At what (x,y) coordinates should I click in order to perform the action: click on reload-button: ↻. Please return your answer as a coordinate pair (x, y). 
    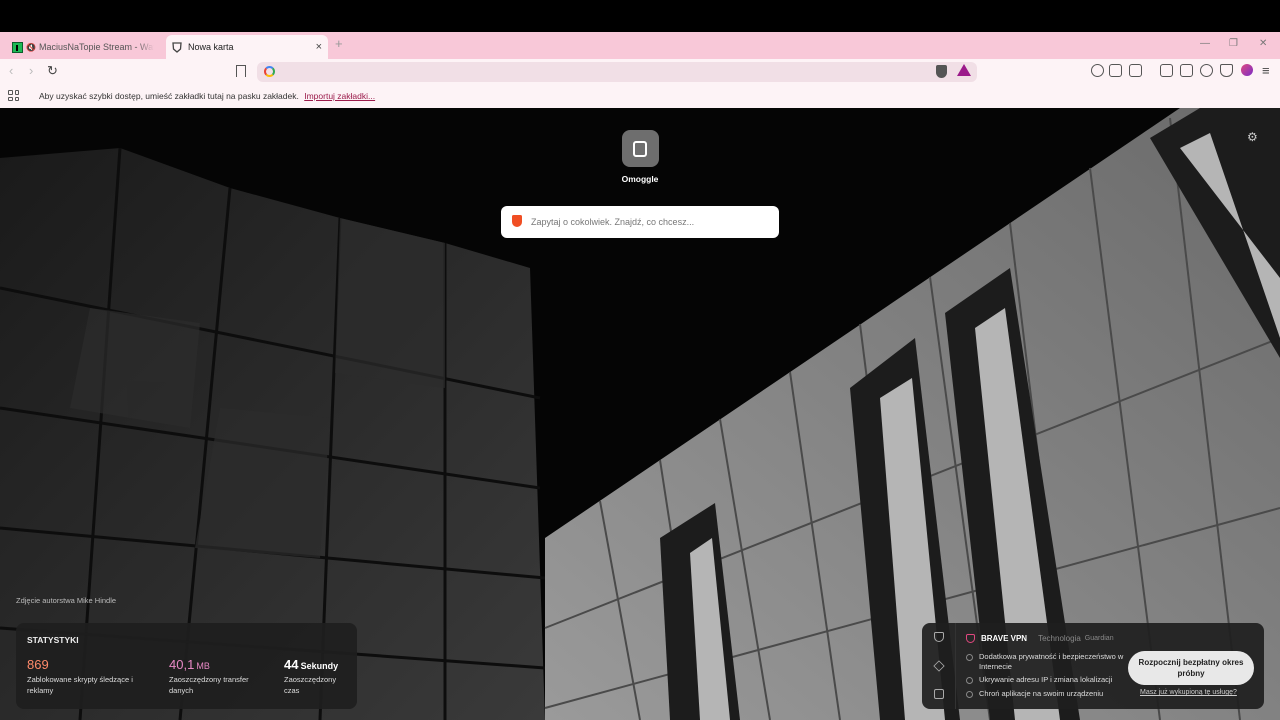
    Looking at the image, I should click on (52, 71).